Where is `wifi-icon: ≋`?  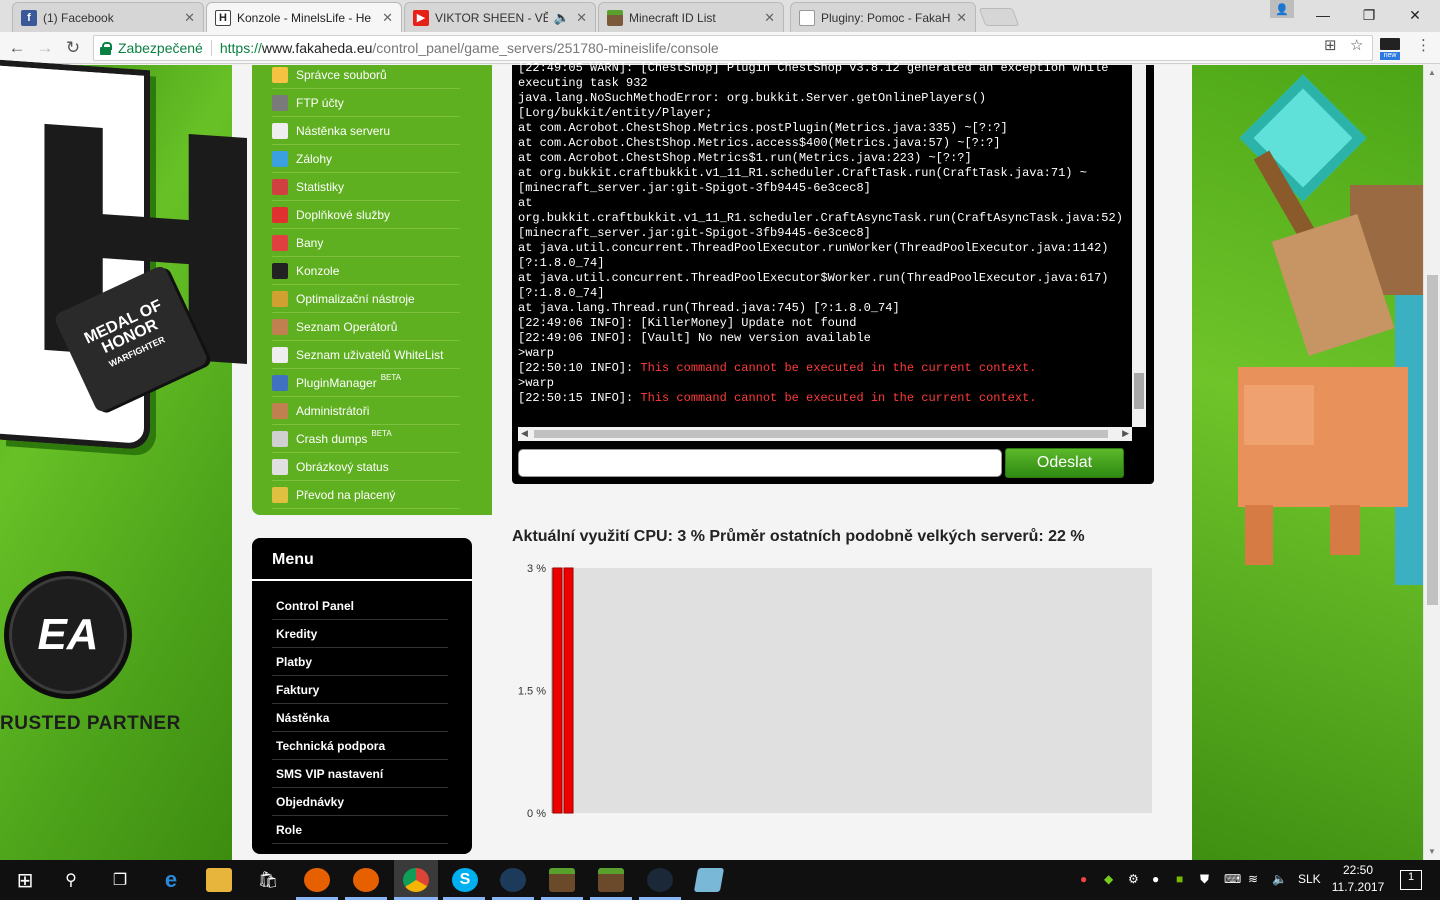
wifi-icon: ≋ is located at coordinates (1253, 879).